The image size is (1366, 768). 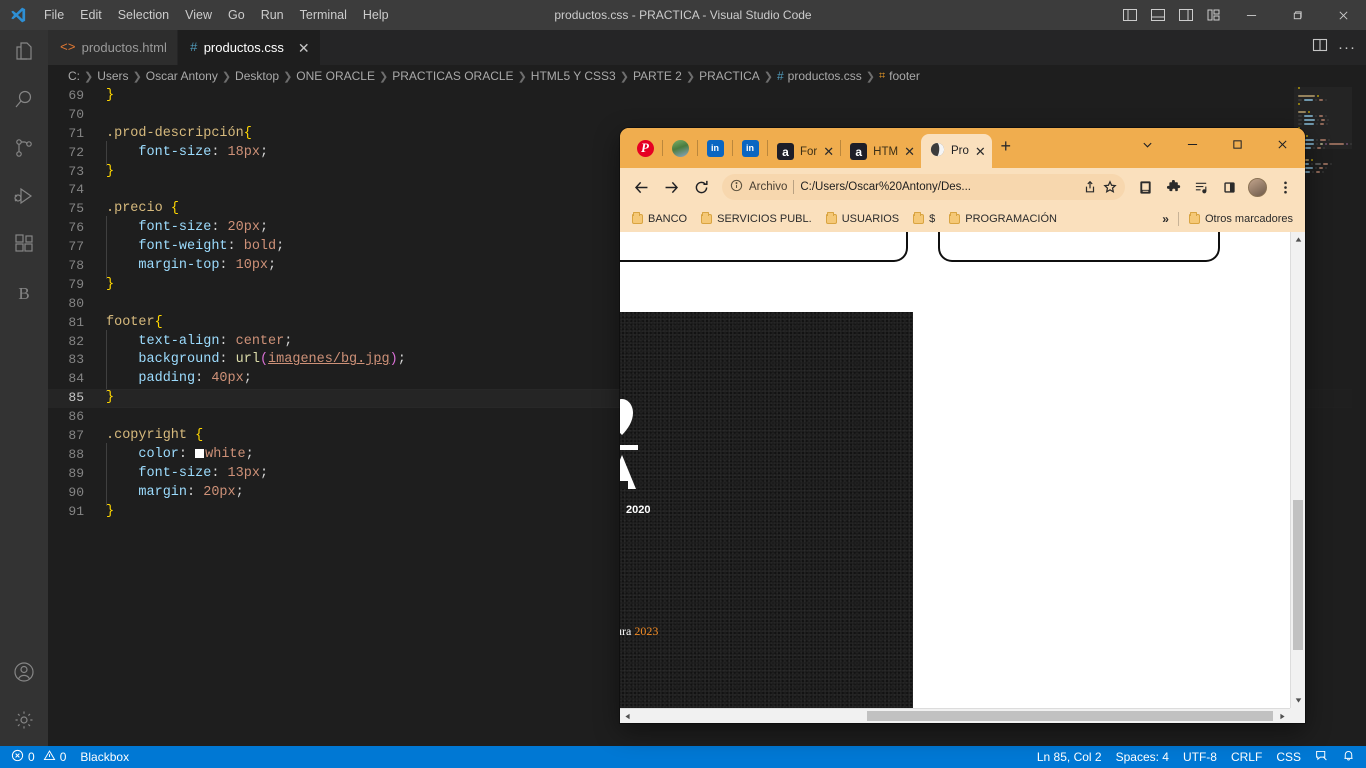 I want to click on bookmark-banco: BANCO, so click(x=659, y=219).